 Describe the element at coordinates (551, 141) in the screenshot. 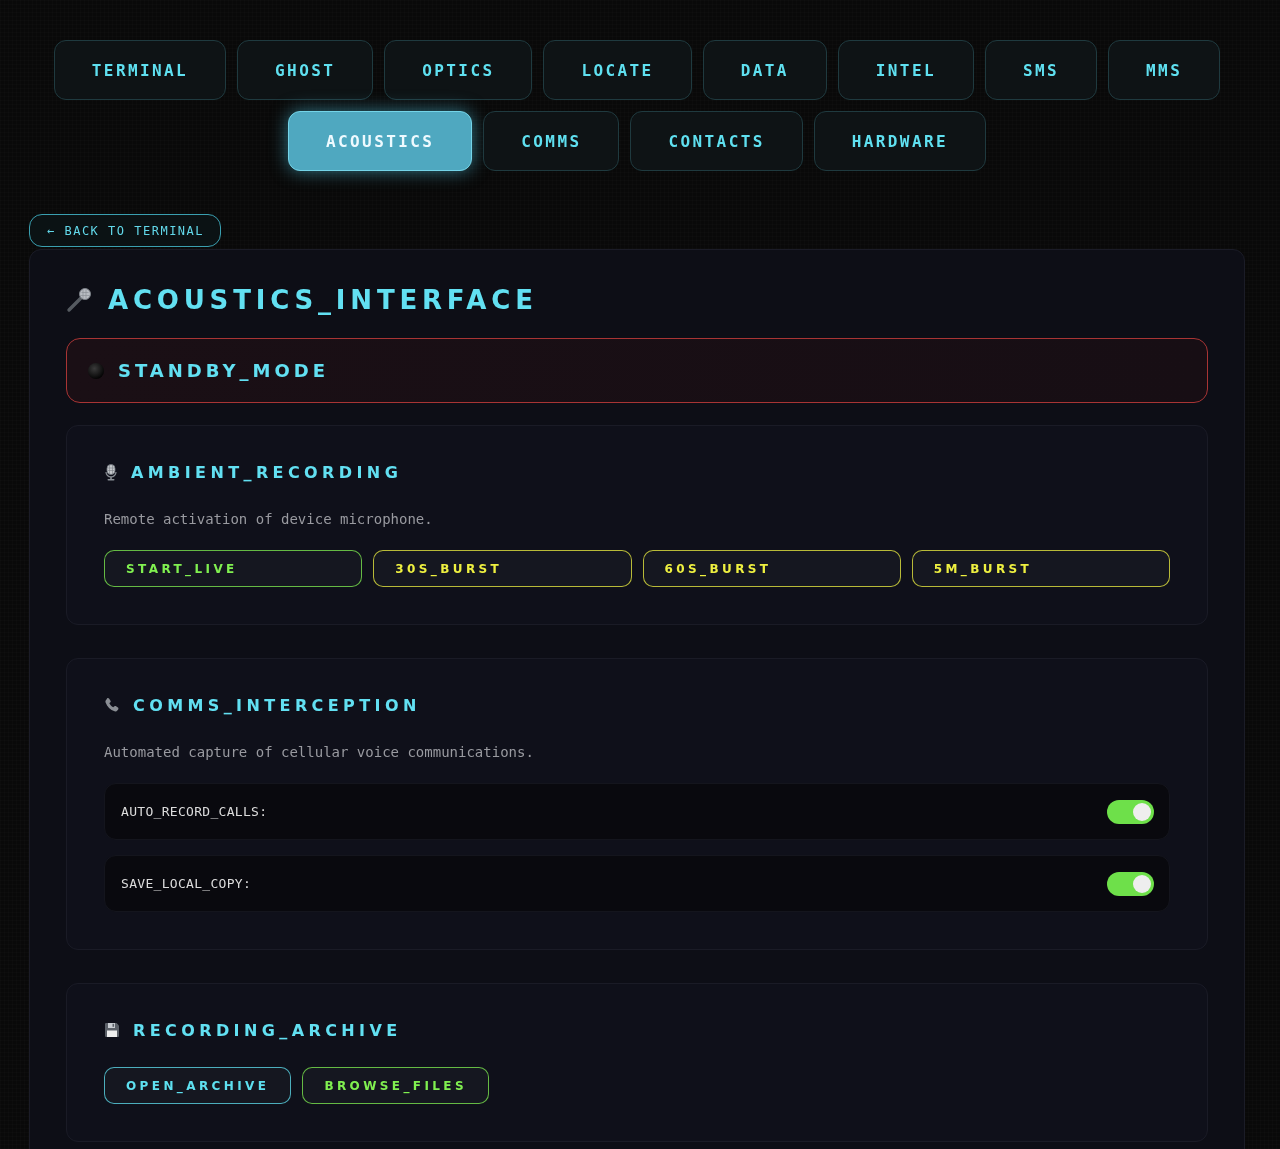

I see `nav-tab: COMMS` at that location.